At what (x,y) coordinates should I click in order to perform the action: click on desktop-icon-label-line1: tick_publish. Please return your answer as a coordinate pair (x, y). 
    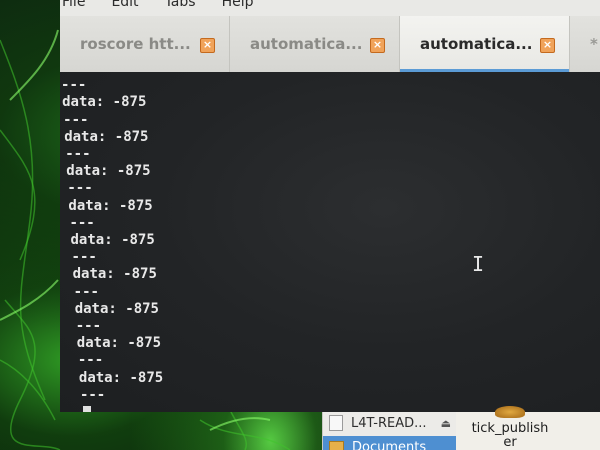
    Looking at the image, I should click on (510, 428).